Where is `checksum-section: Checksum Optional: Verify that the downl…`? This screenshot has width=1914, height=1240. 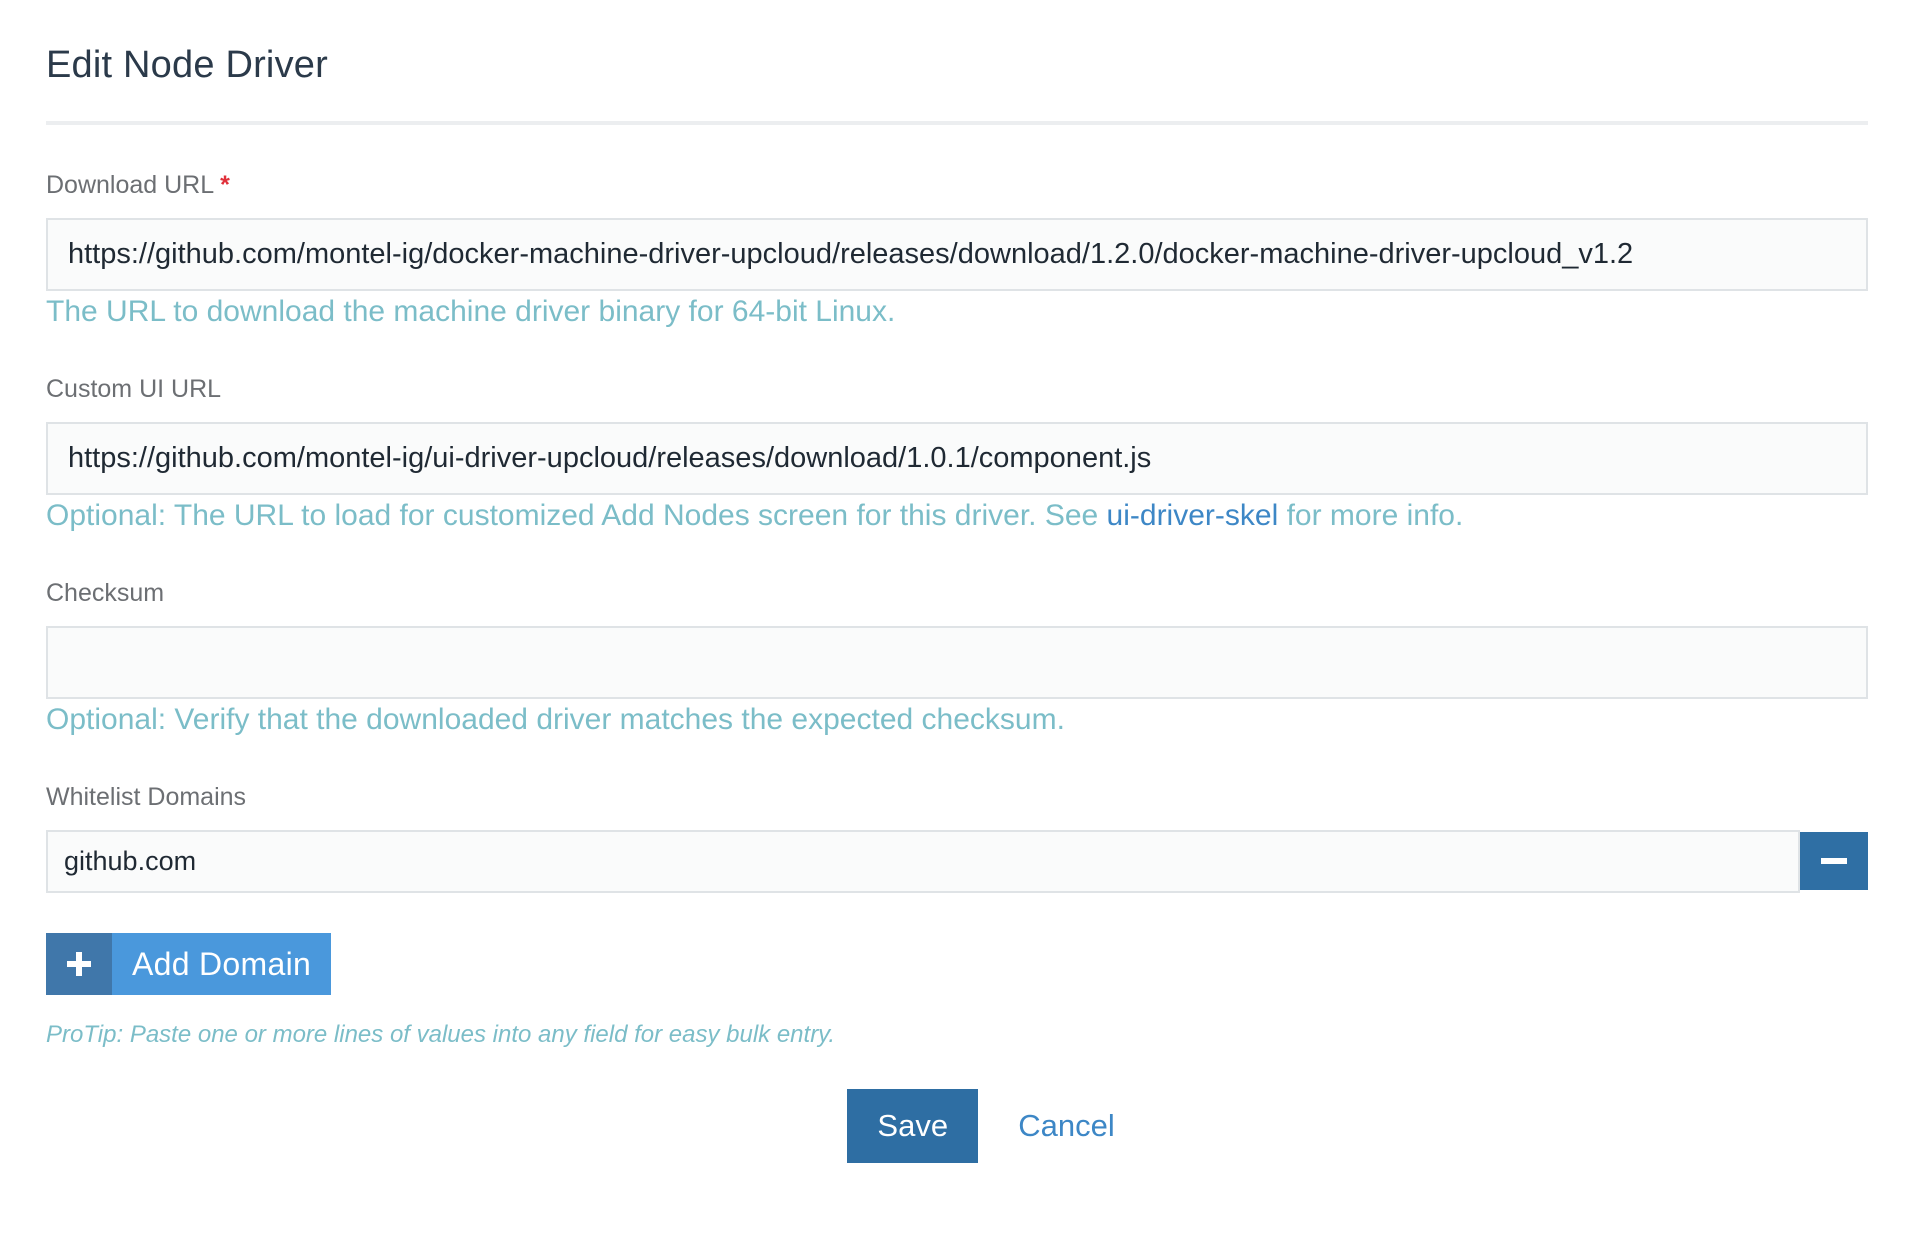
checksum-section: Checksum Optional: Verify that the downl… is located at coordinates (957, 658).